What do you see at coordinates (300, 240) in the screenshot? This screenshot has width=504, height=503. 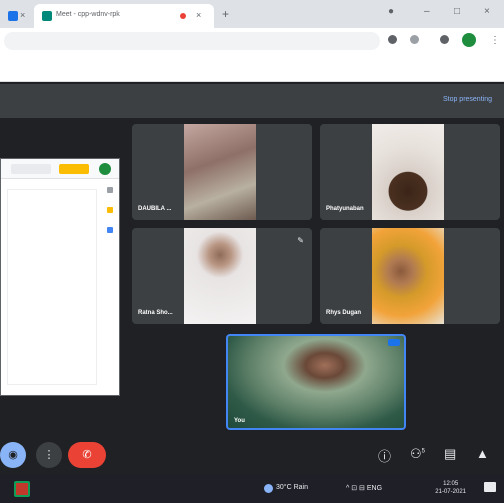 I see `pin-icon: ✎` at bounding box center [300, 240].